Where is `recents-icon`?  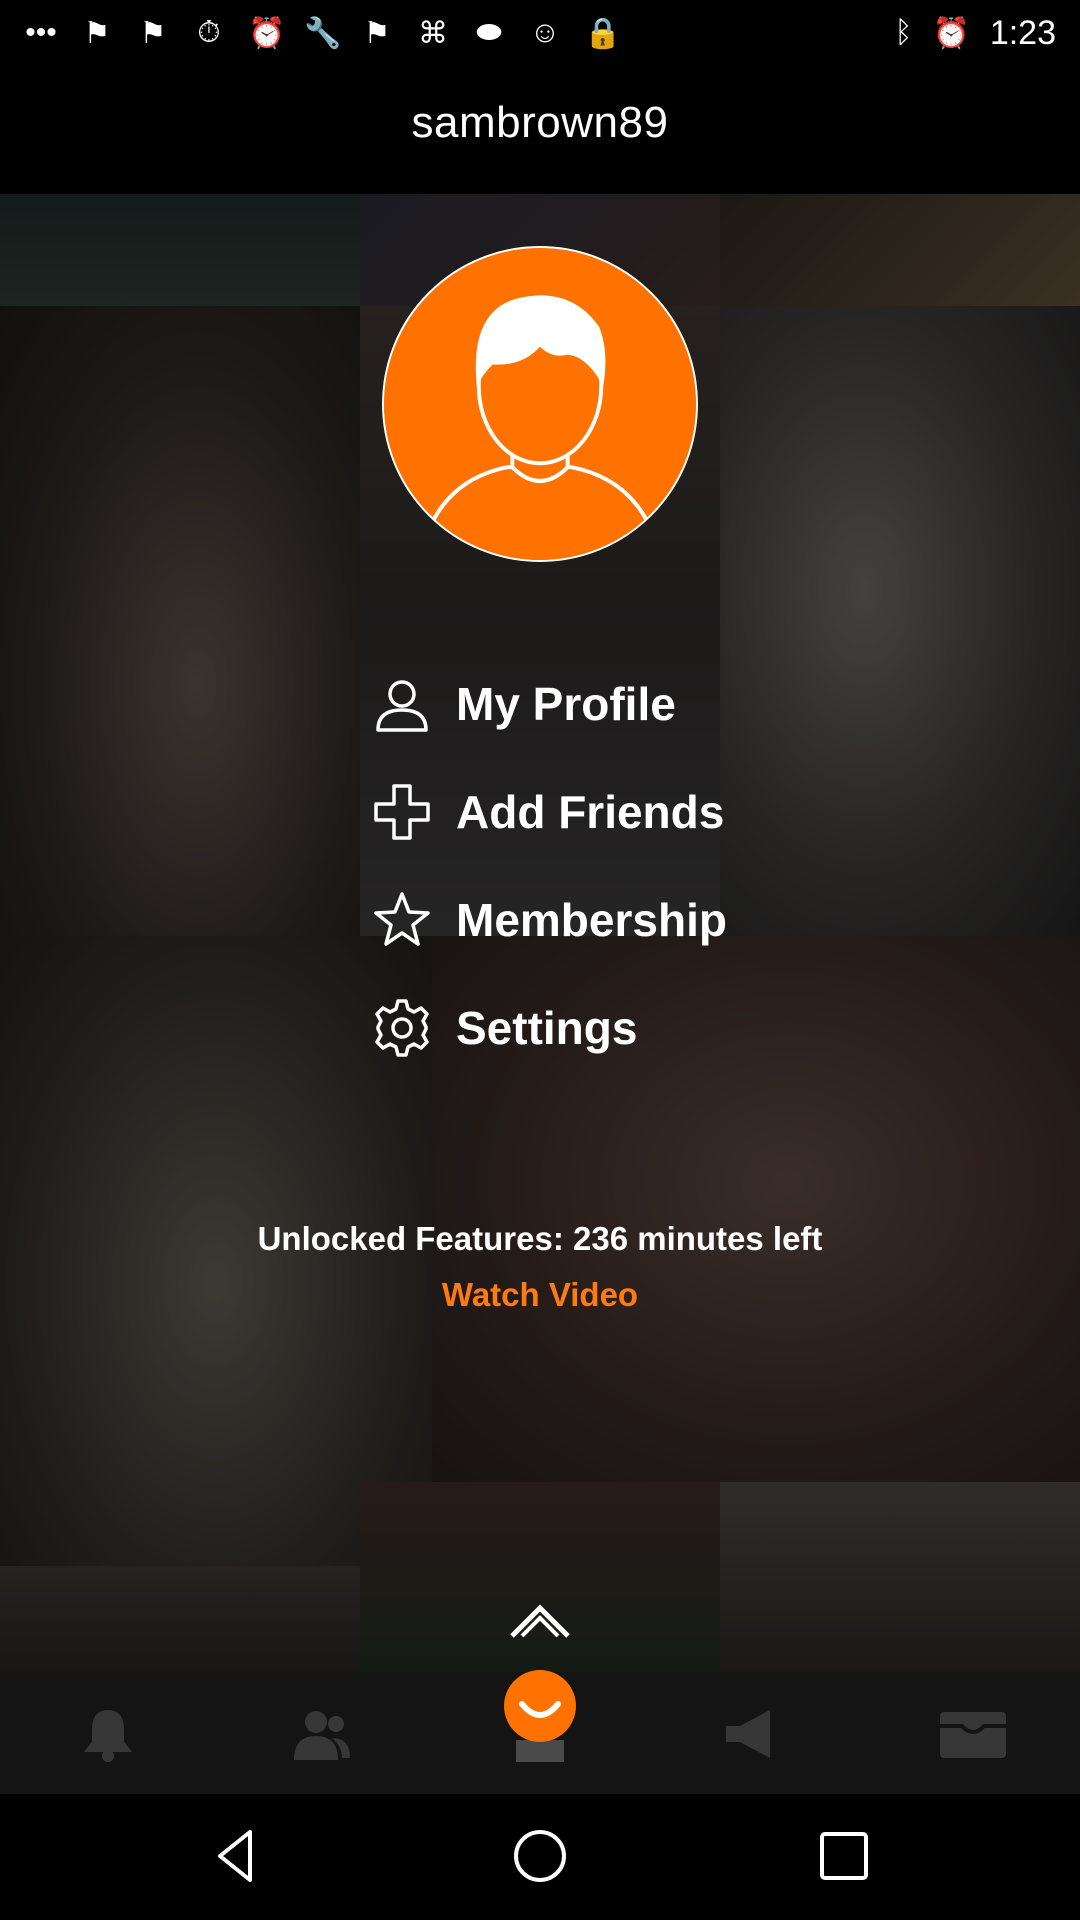
recents-icon is located at coordinates (844, 1856).